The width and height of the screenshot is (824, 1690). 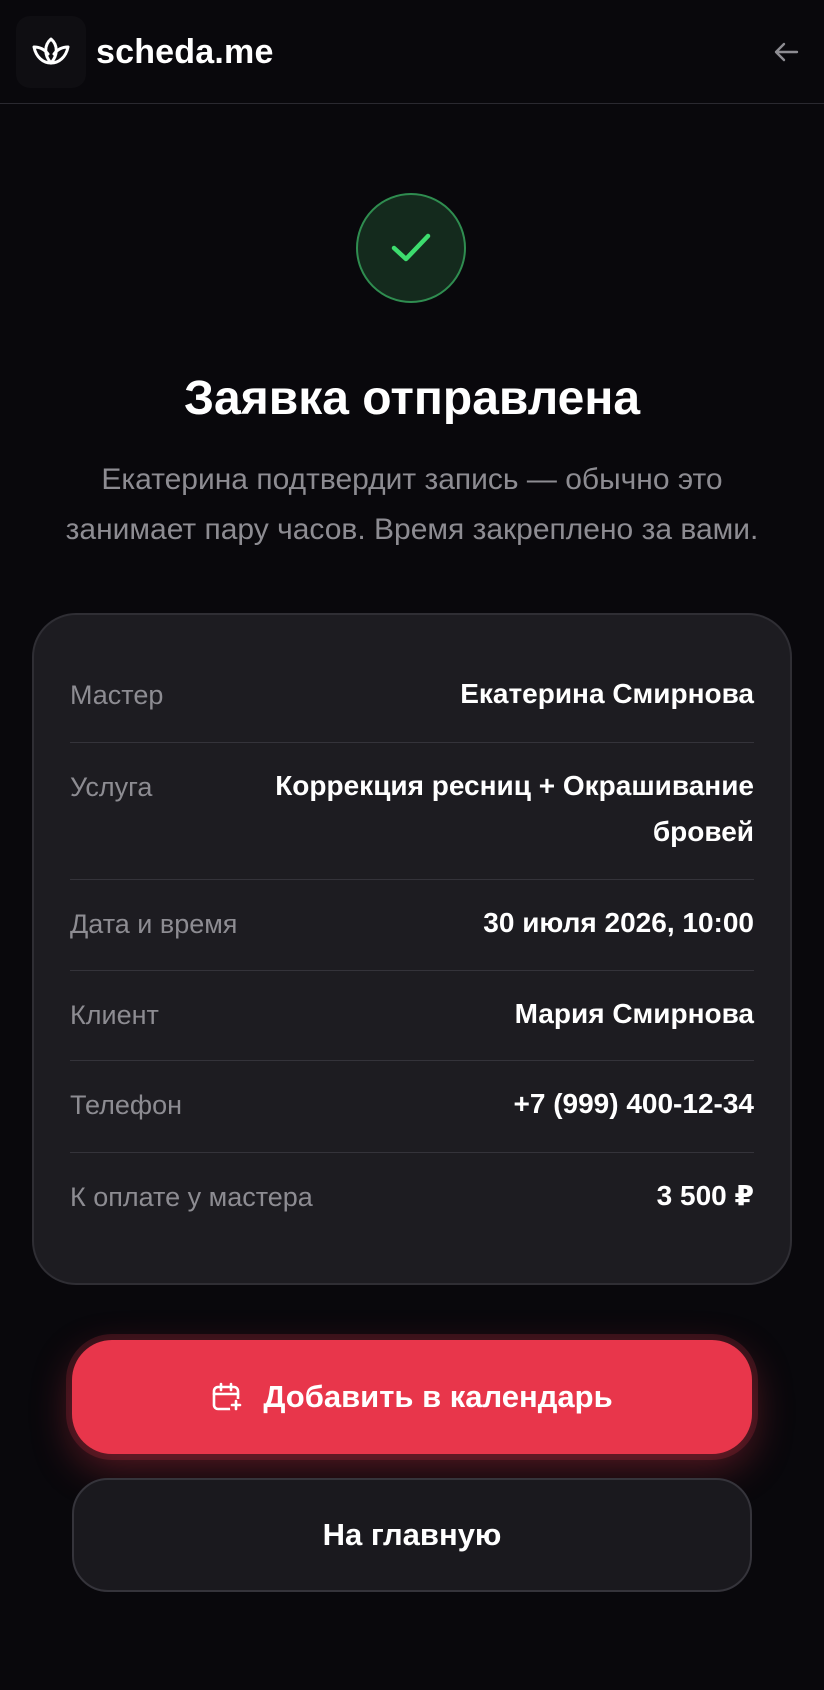 I want to click on detail-value: Екатерина Смирнова, so click(x=607, y=693).